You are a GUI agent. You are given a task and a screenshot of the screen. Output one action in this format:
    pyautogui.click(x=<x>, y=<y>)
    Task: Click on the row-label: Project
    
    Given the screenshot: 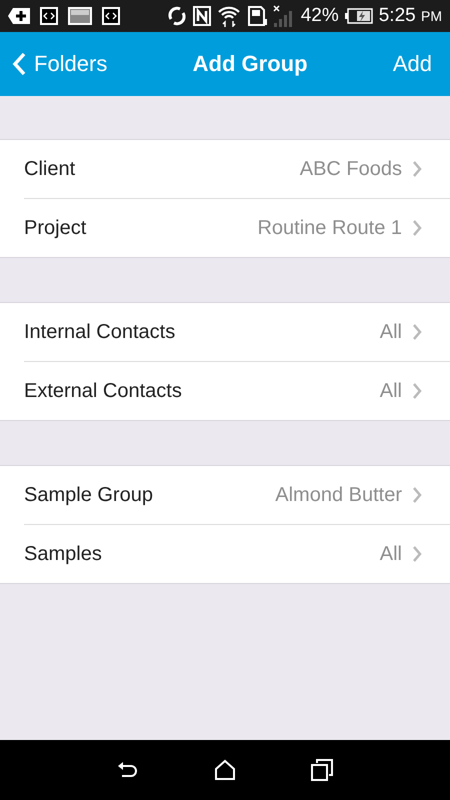 What is the action you would take?
    pyautogui.click(x=56, y=228)
    